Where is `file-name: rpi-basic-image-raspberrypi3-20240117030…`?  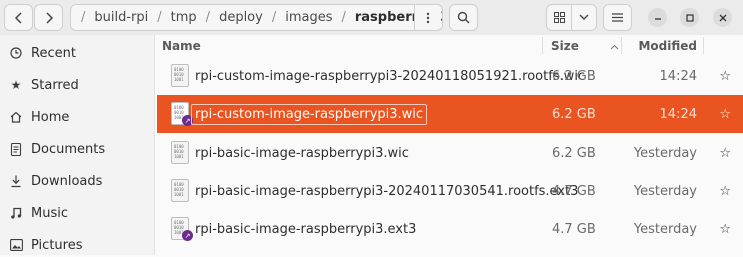
file-name: rpi-basic-image-raspberrypi3-20240117030… is located at coordinates (387, 191).